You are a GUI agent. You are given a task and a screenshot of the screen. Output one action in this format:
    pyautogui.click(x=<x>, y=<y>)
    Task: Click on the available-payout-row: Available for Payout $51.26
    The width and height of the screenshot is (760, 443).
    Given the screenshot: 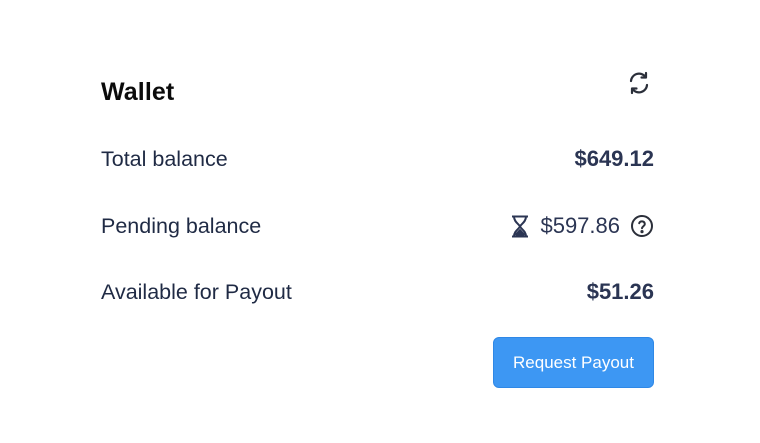 What is the action you would take?
    pyautogui.click(x=377, y=292)
    